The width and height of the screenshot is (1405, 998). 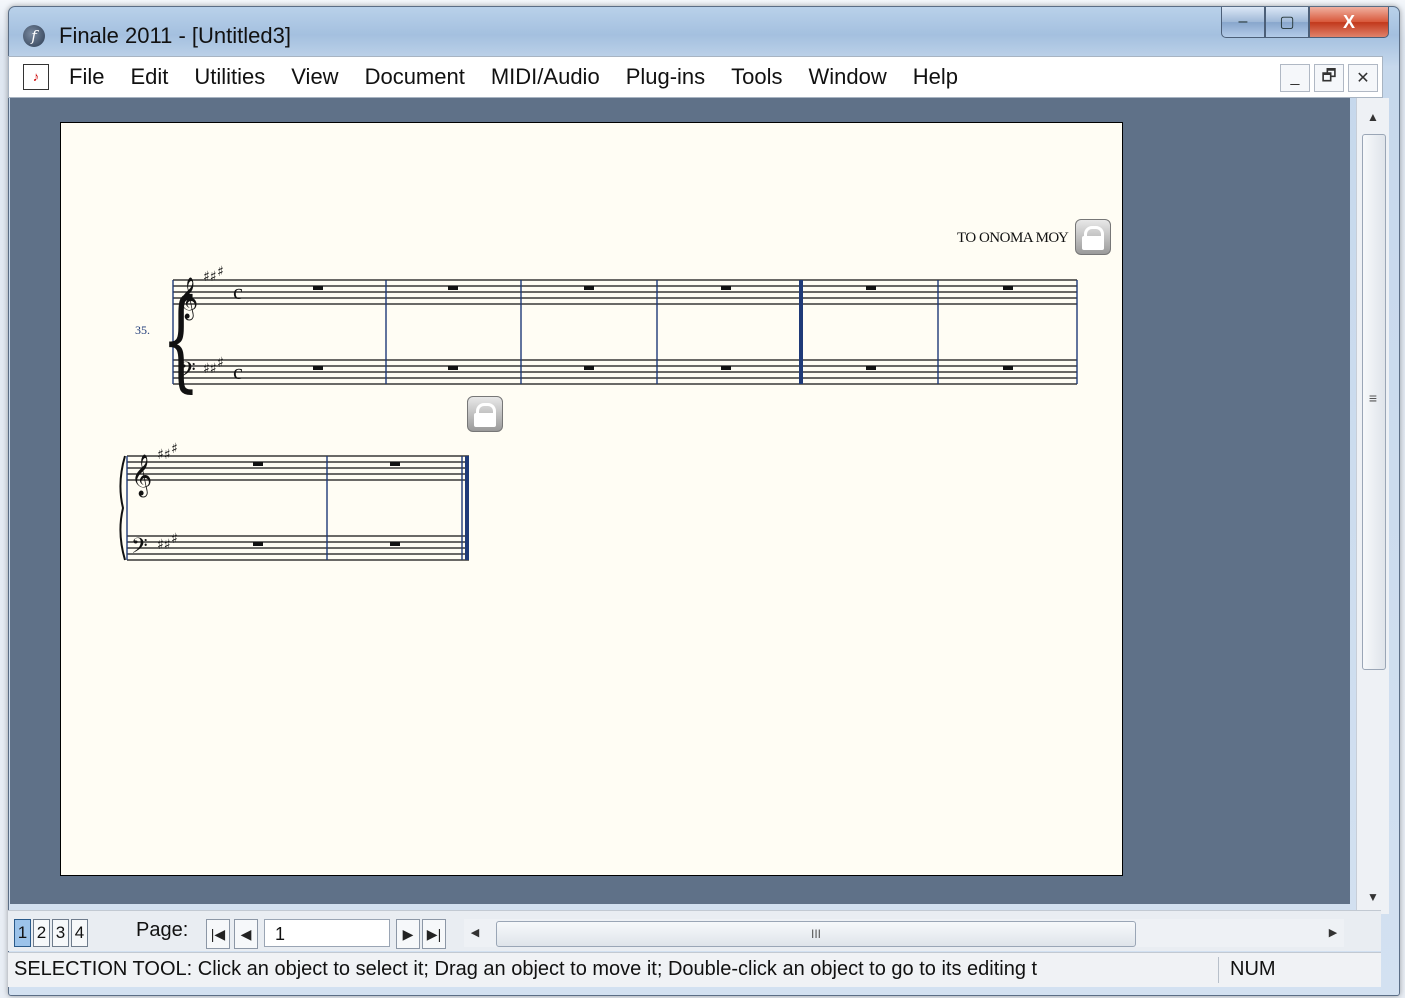 What do you see at coordinates (415, 77) in the screenshot?
I see `menu-document: Document` at bounding box center [415, 77].